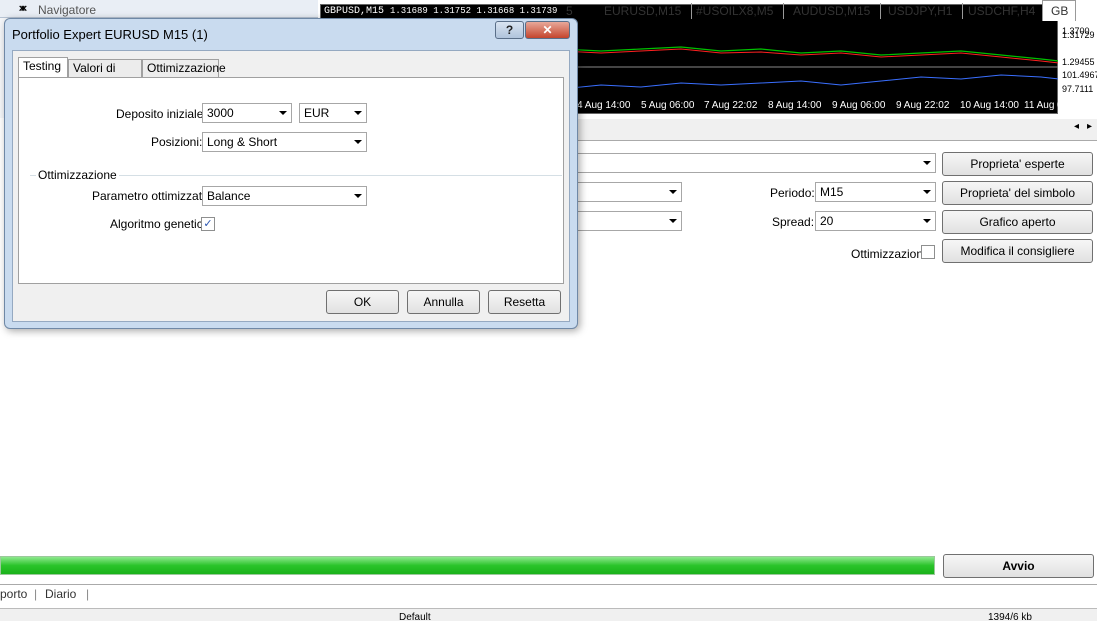 This screenshot has width=1097, height=621. What do you see at coordinates (1018, 566) in the screenshot?
I see `avvio-button: Avvio` at bounding box center [1018, 566].